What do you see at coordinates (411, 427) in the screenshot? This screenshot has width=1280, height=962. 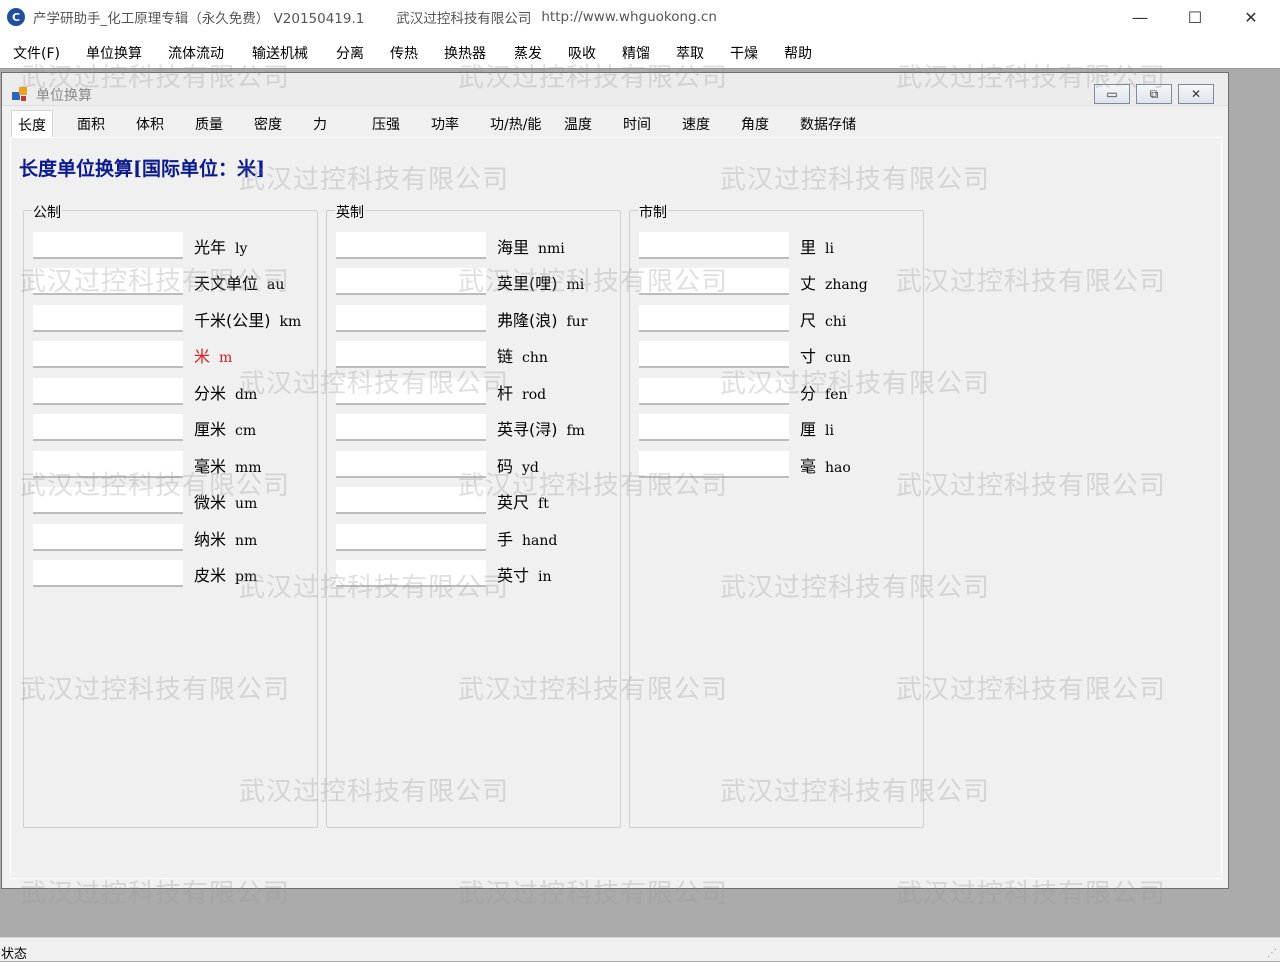 I see `fathom-input` at bounding box center [411, 427].